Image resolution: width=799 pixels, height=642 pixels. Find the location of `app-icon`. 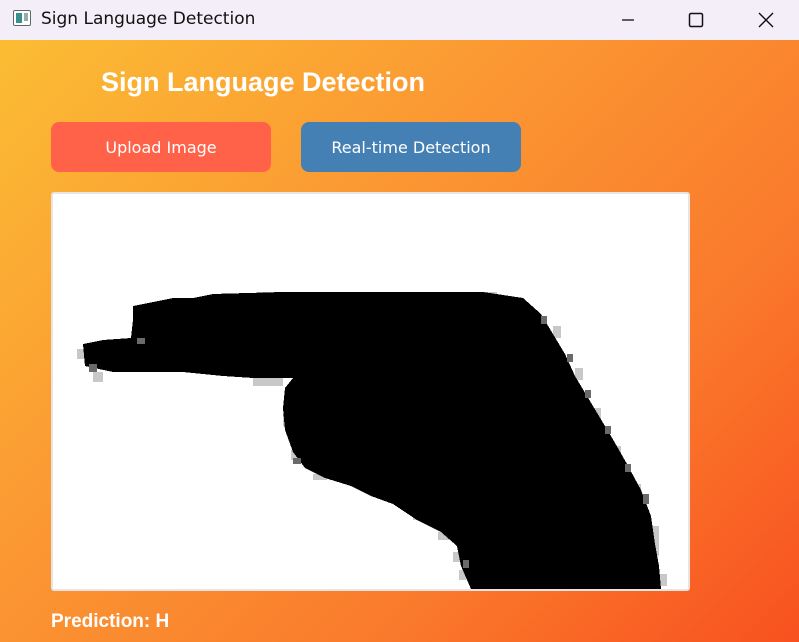

app-icon is located at coordinates (22, 18).